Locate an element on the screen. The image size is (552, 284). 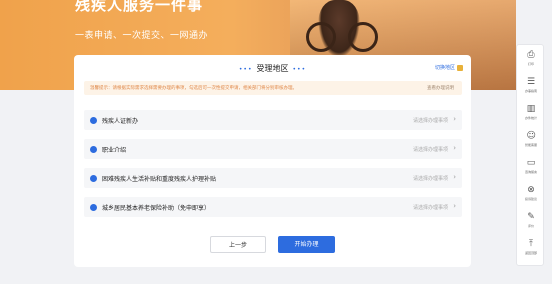
service-item: 困难残疾人生活补贴和重度残疾人护理补贴 请选择办理事项 › is located at coordinates (273, 178).